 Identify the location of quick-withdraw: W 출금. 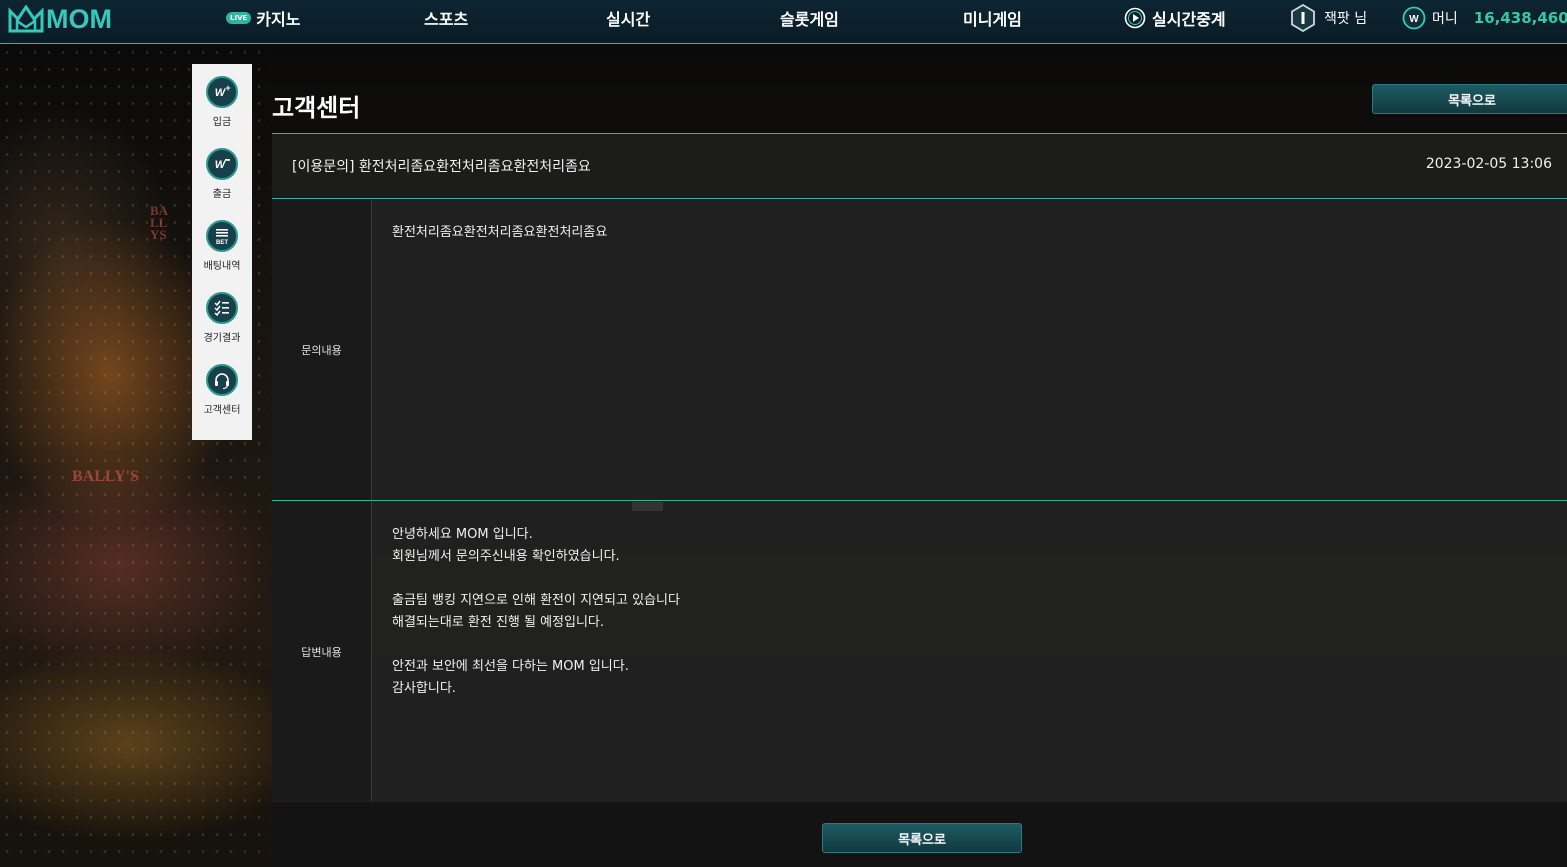
(222, 184).